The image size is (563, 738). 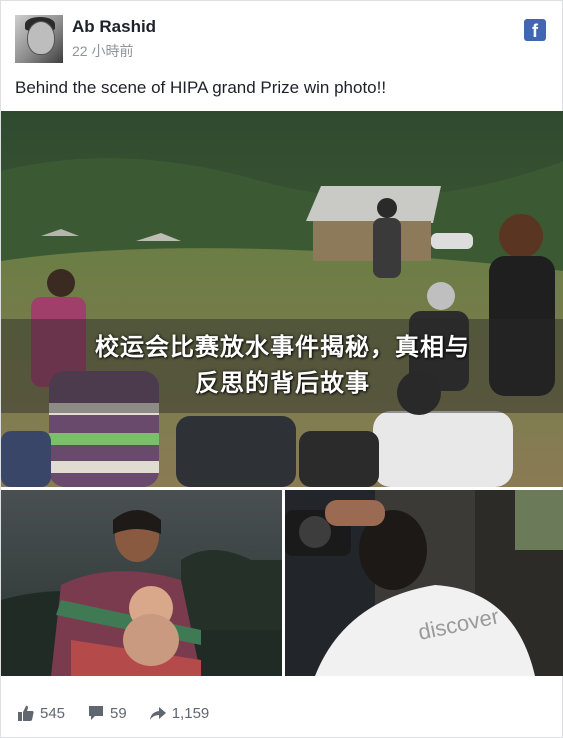 I want to click on like-count: 545, so click(x=53, y=713).